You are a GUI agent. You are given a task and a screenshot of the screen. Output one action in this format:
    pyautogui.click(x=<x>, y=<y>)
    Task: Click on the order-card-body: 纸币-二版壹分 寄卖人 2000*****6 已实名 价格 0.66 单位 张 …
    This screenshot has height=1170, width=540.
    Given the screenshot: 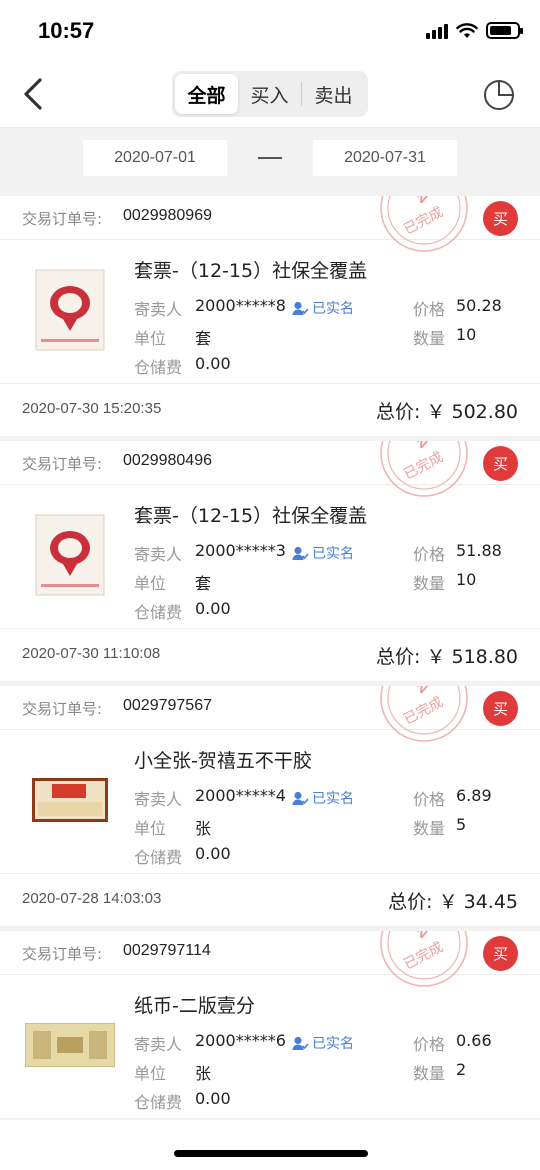 What is the action you would take?
    pyautogui.click(x=270, y=1047)
    